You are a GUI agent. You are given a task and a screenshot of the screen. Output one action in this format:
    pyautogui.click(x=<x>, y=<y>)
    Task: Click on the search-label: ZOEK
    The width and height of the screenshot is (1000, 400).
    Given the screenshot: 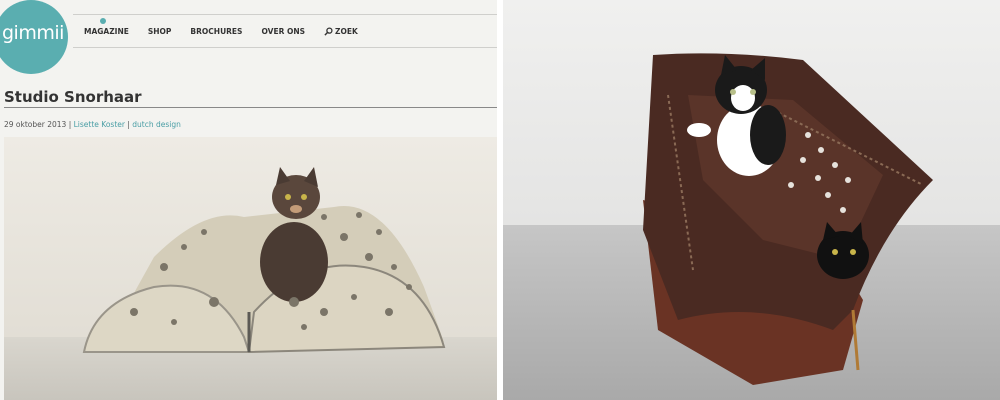 What is the action you would take?
    pyautogui.click(x=346, y=31)
    